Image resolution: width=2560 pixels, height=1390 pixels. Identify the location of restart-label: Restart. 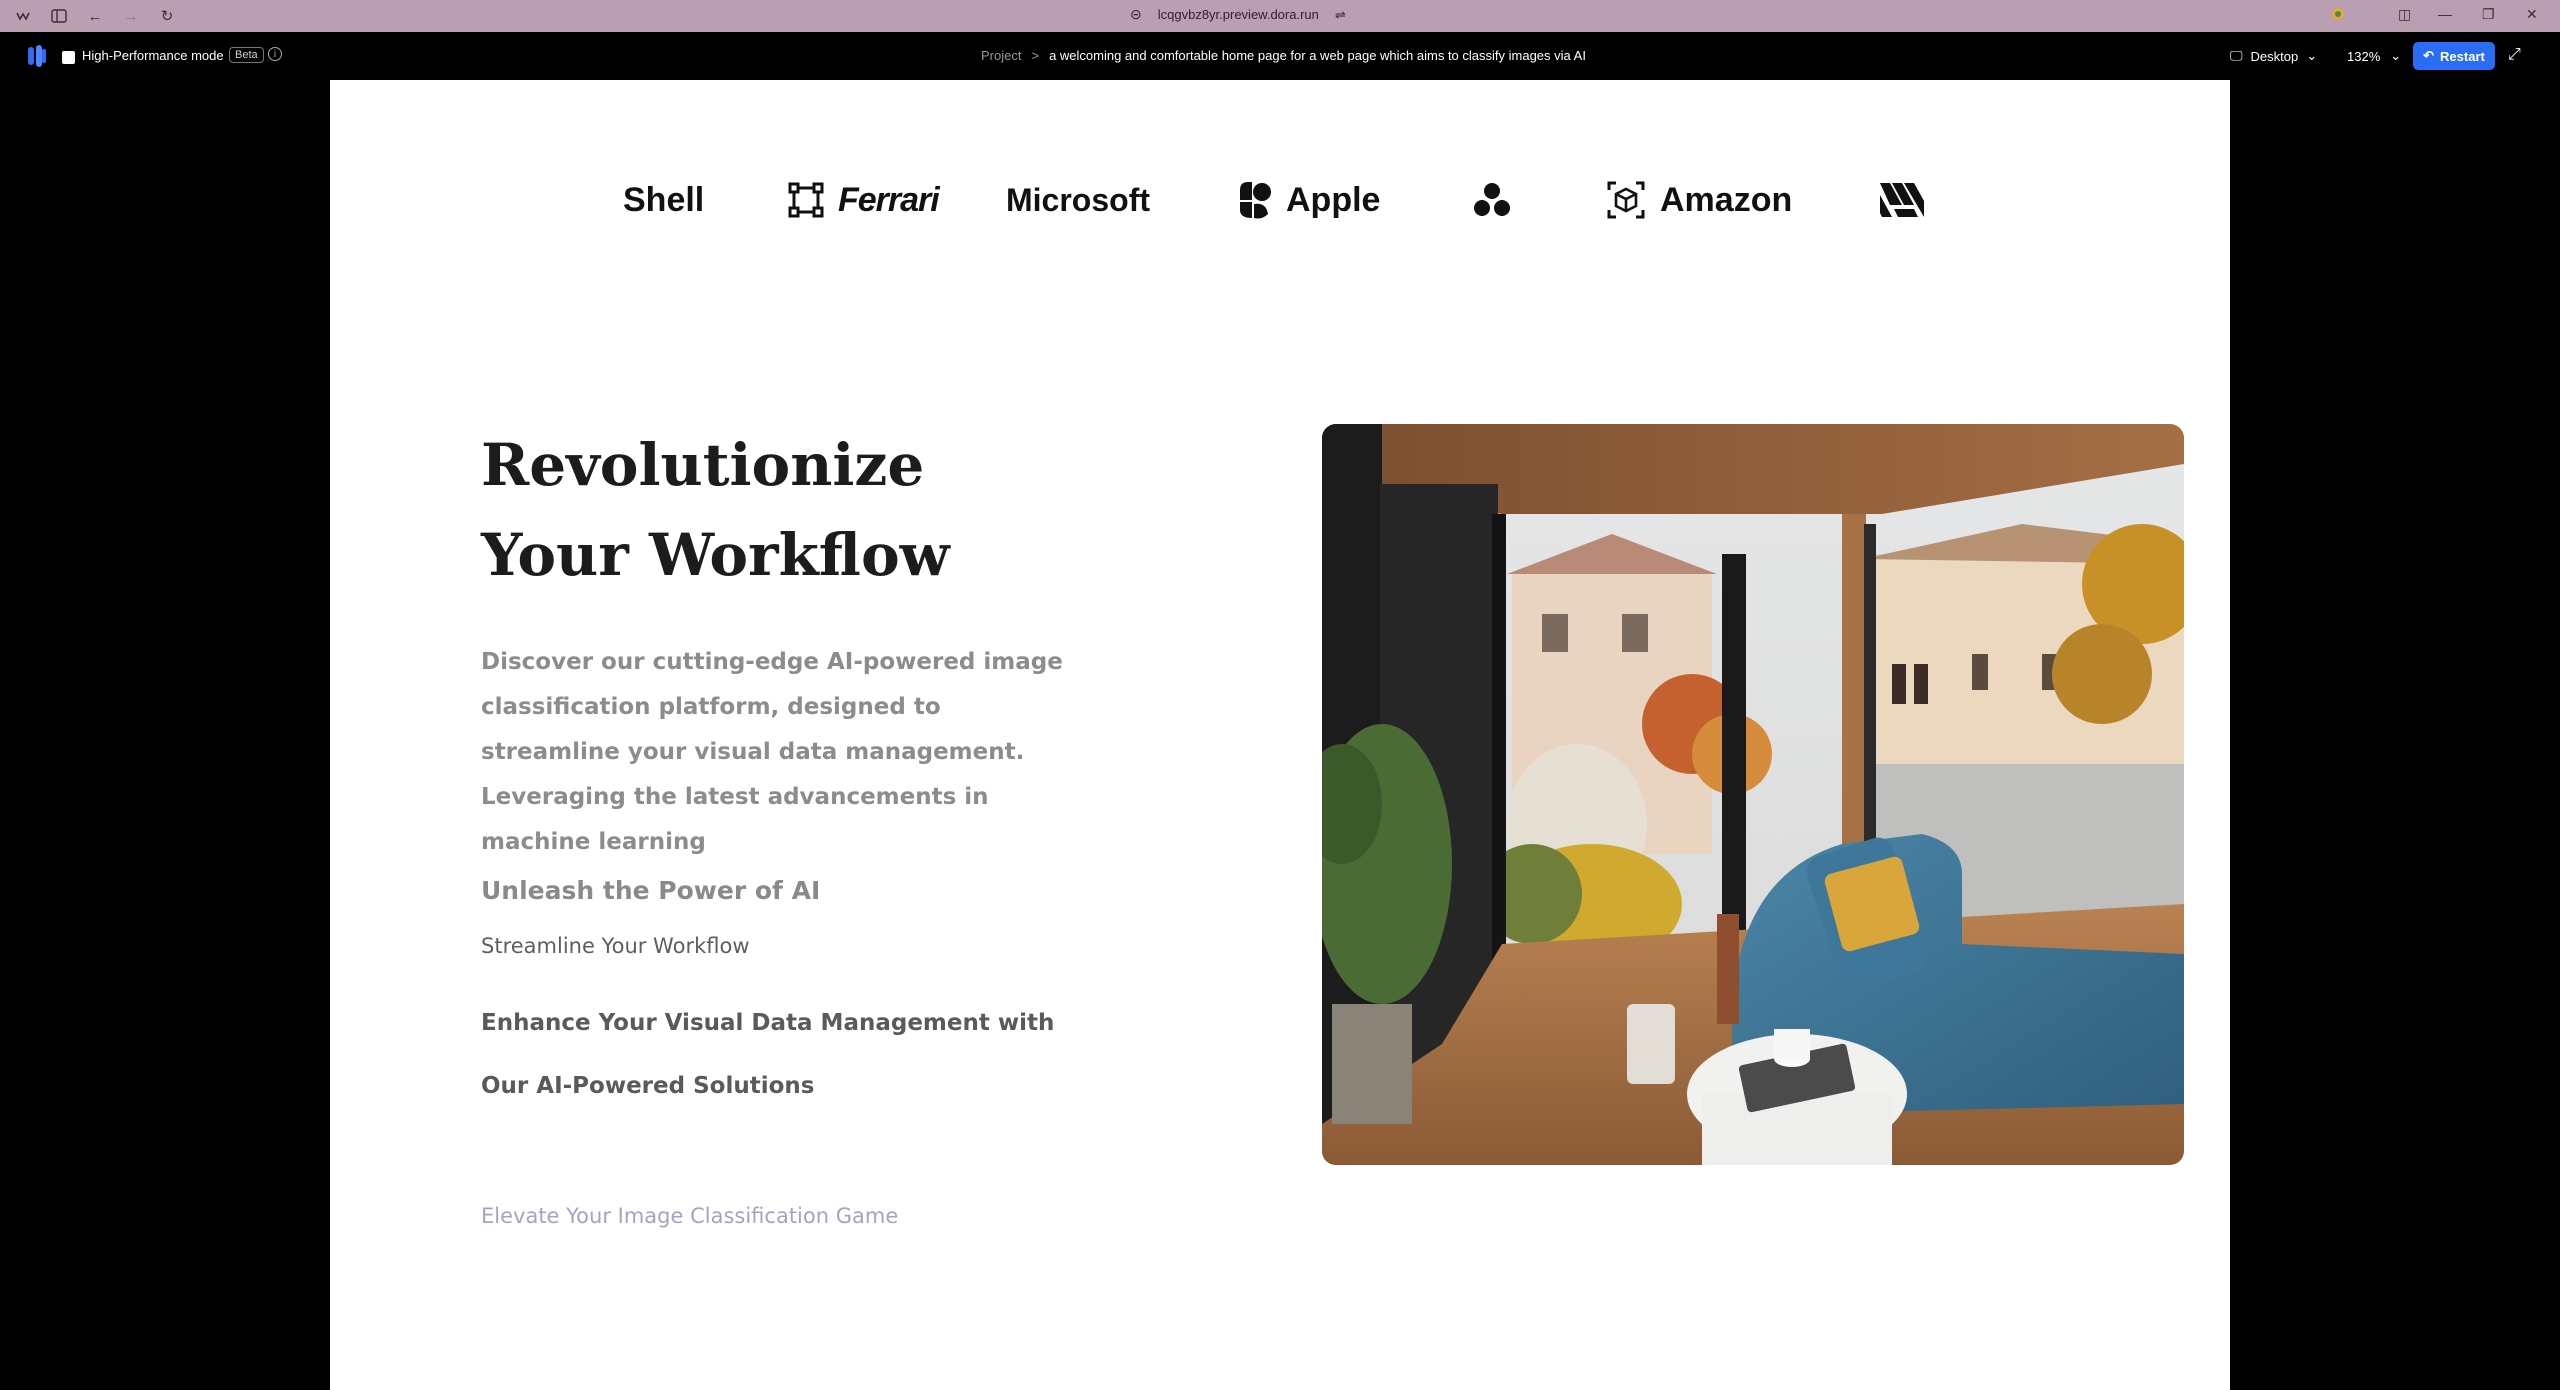
(2462, 56).